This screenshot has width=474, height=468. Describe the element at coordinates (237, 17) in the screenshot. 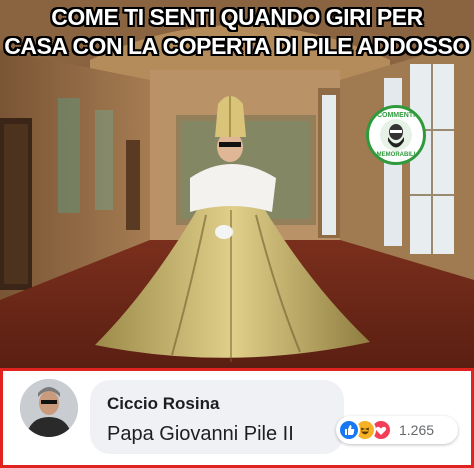

I see `meme-caption-line-1: COME TI SENTI QUANDO GIRI PER` at that location.